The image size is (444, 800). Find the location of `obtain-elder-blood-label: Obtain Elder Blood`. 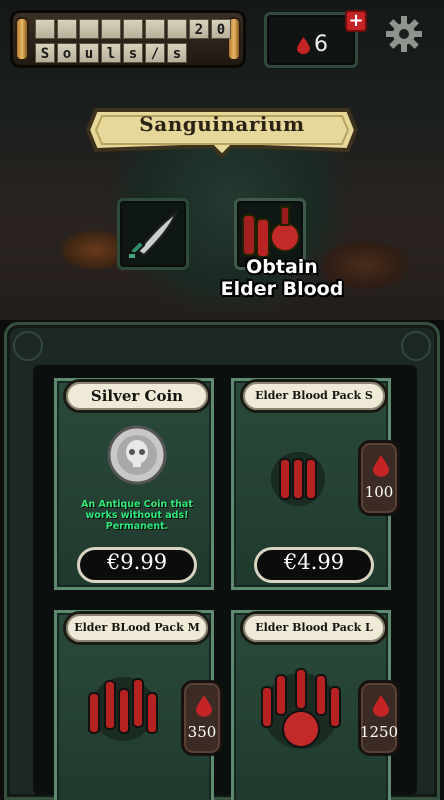

obtain-elder-blood-label: Obtain Elder Blood is located at coordinates (282, 278).